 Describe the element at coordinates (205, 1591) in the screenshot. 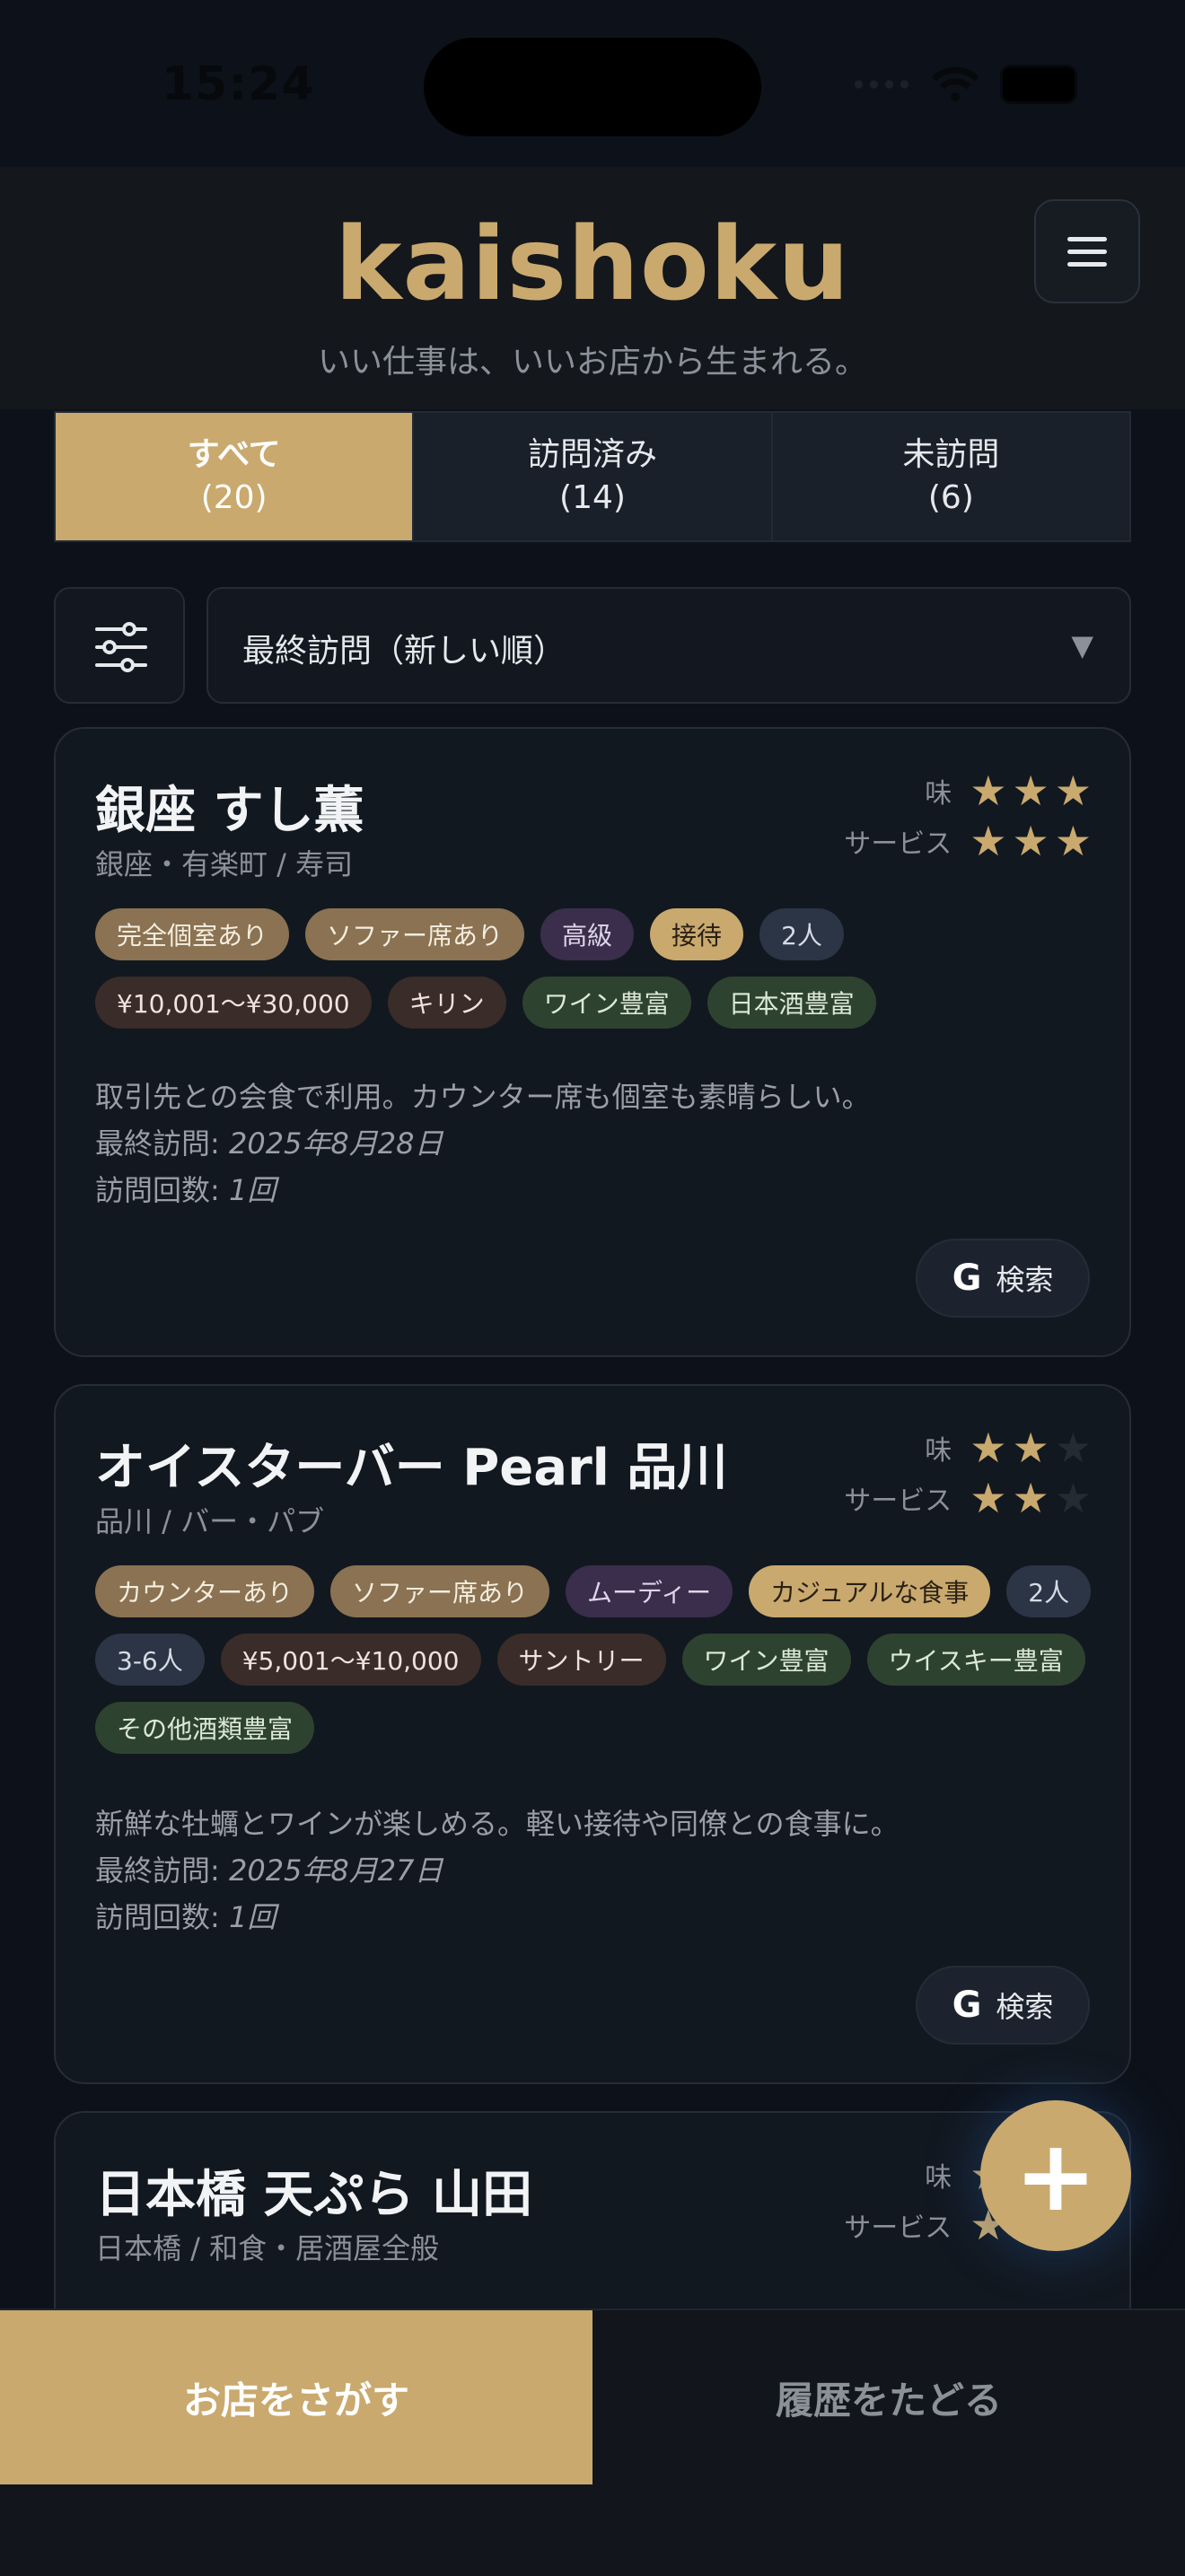

I see `tag: カウンターあり` at that location.